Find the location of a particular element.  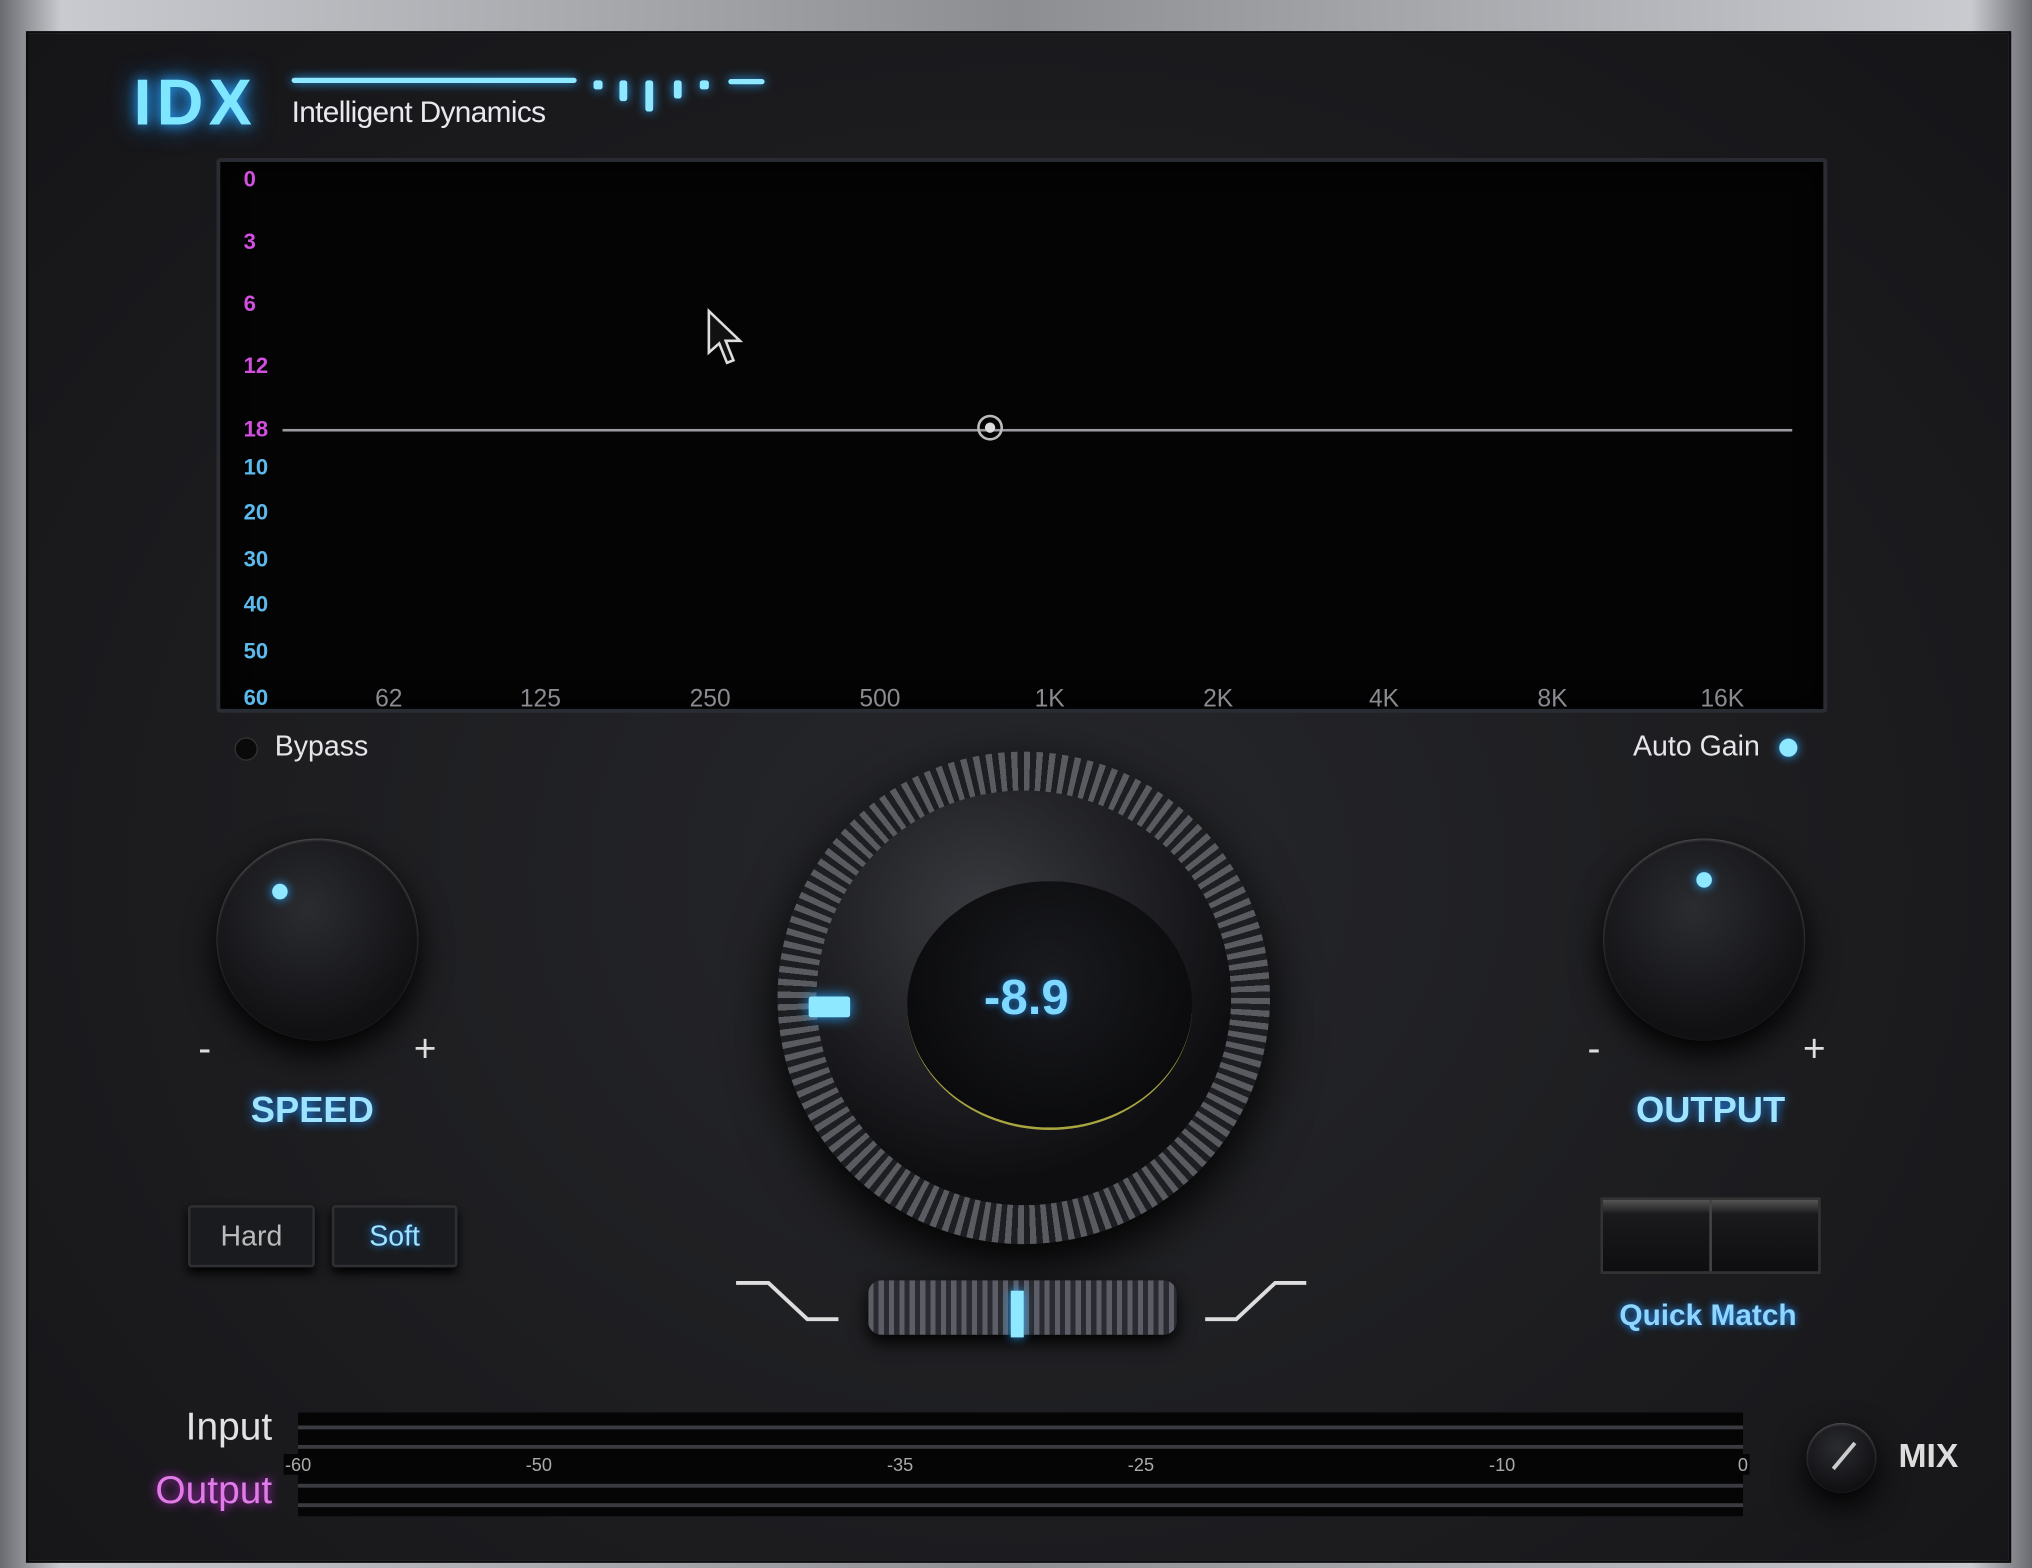

output-label: OUTPUT is located at coordinates (1711, 1110).